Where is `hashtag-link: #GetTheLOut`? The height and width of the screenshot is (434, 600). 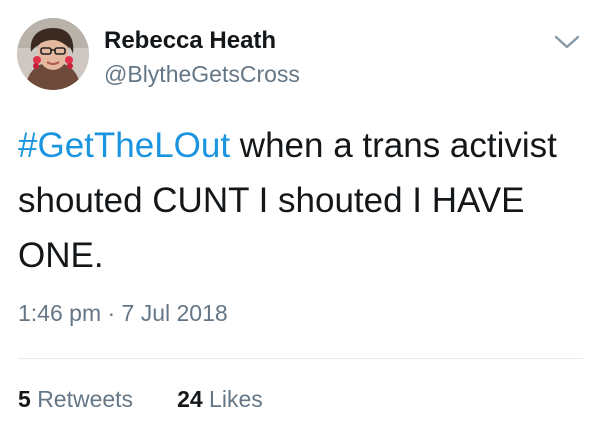
hashtag-link: #GetTheLOut is located at coordinates (124, 145).